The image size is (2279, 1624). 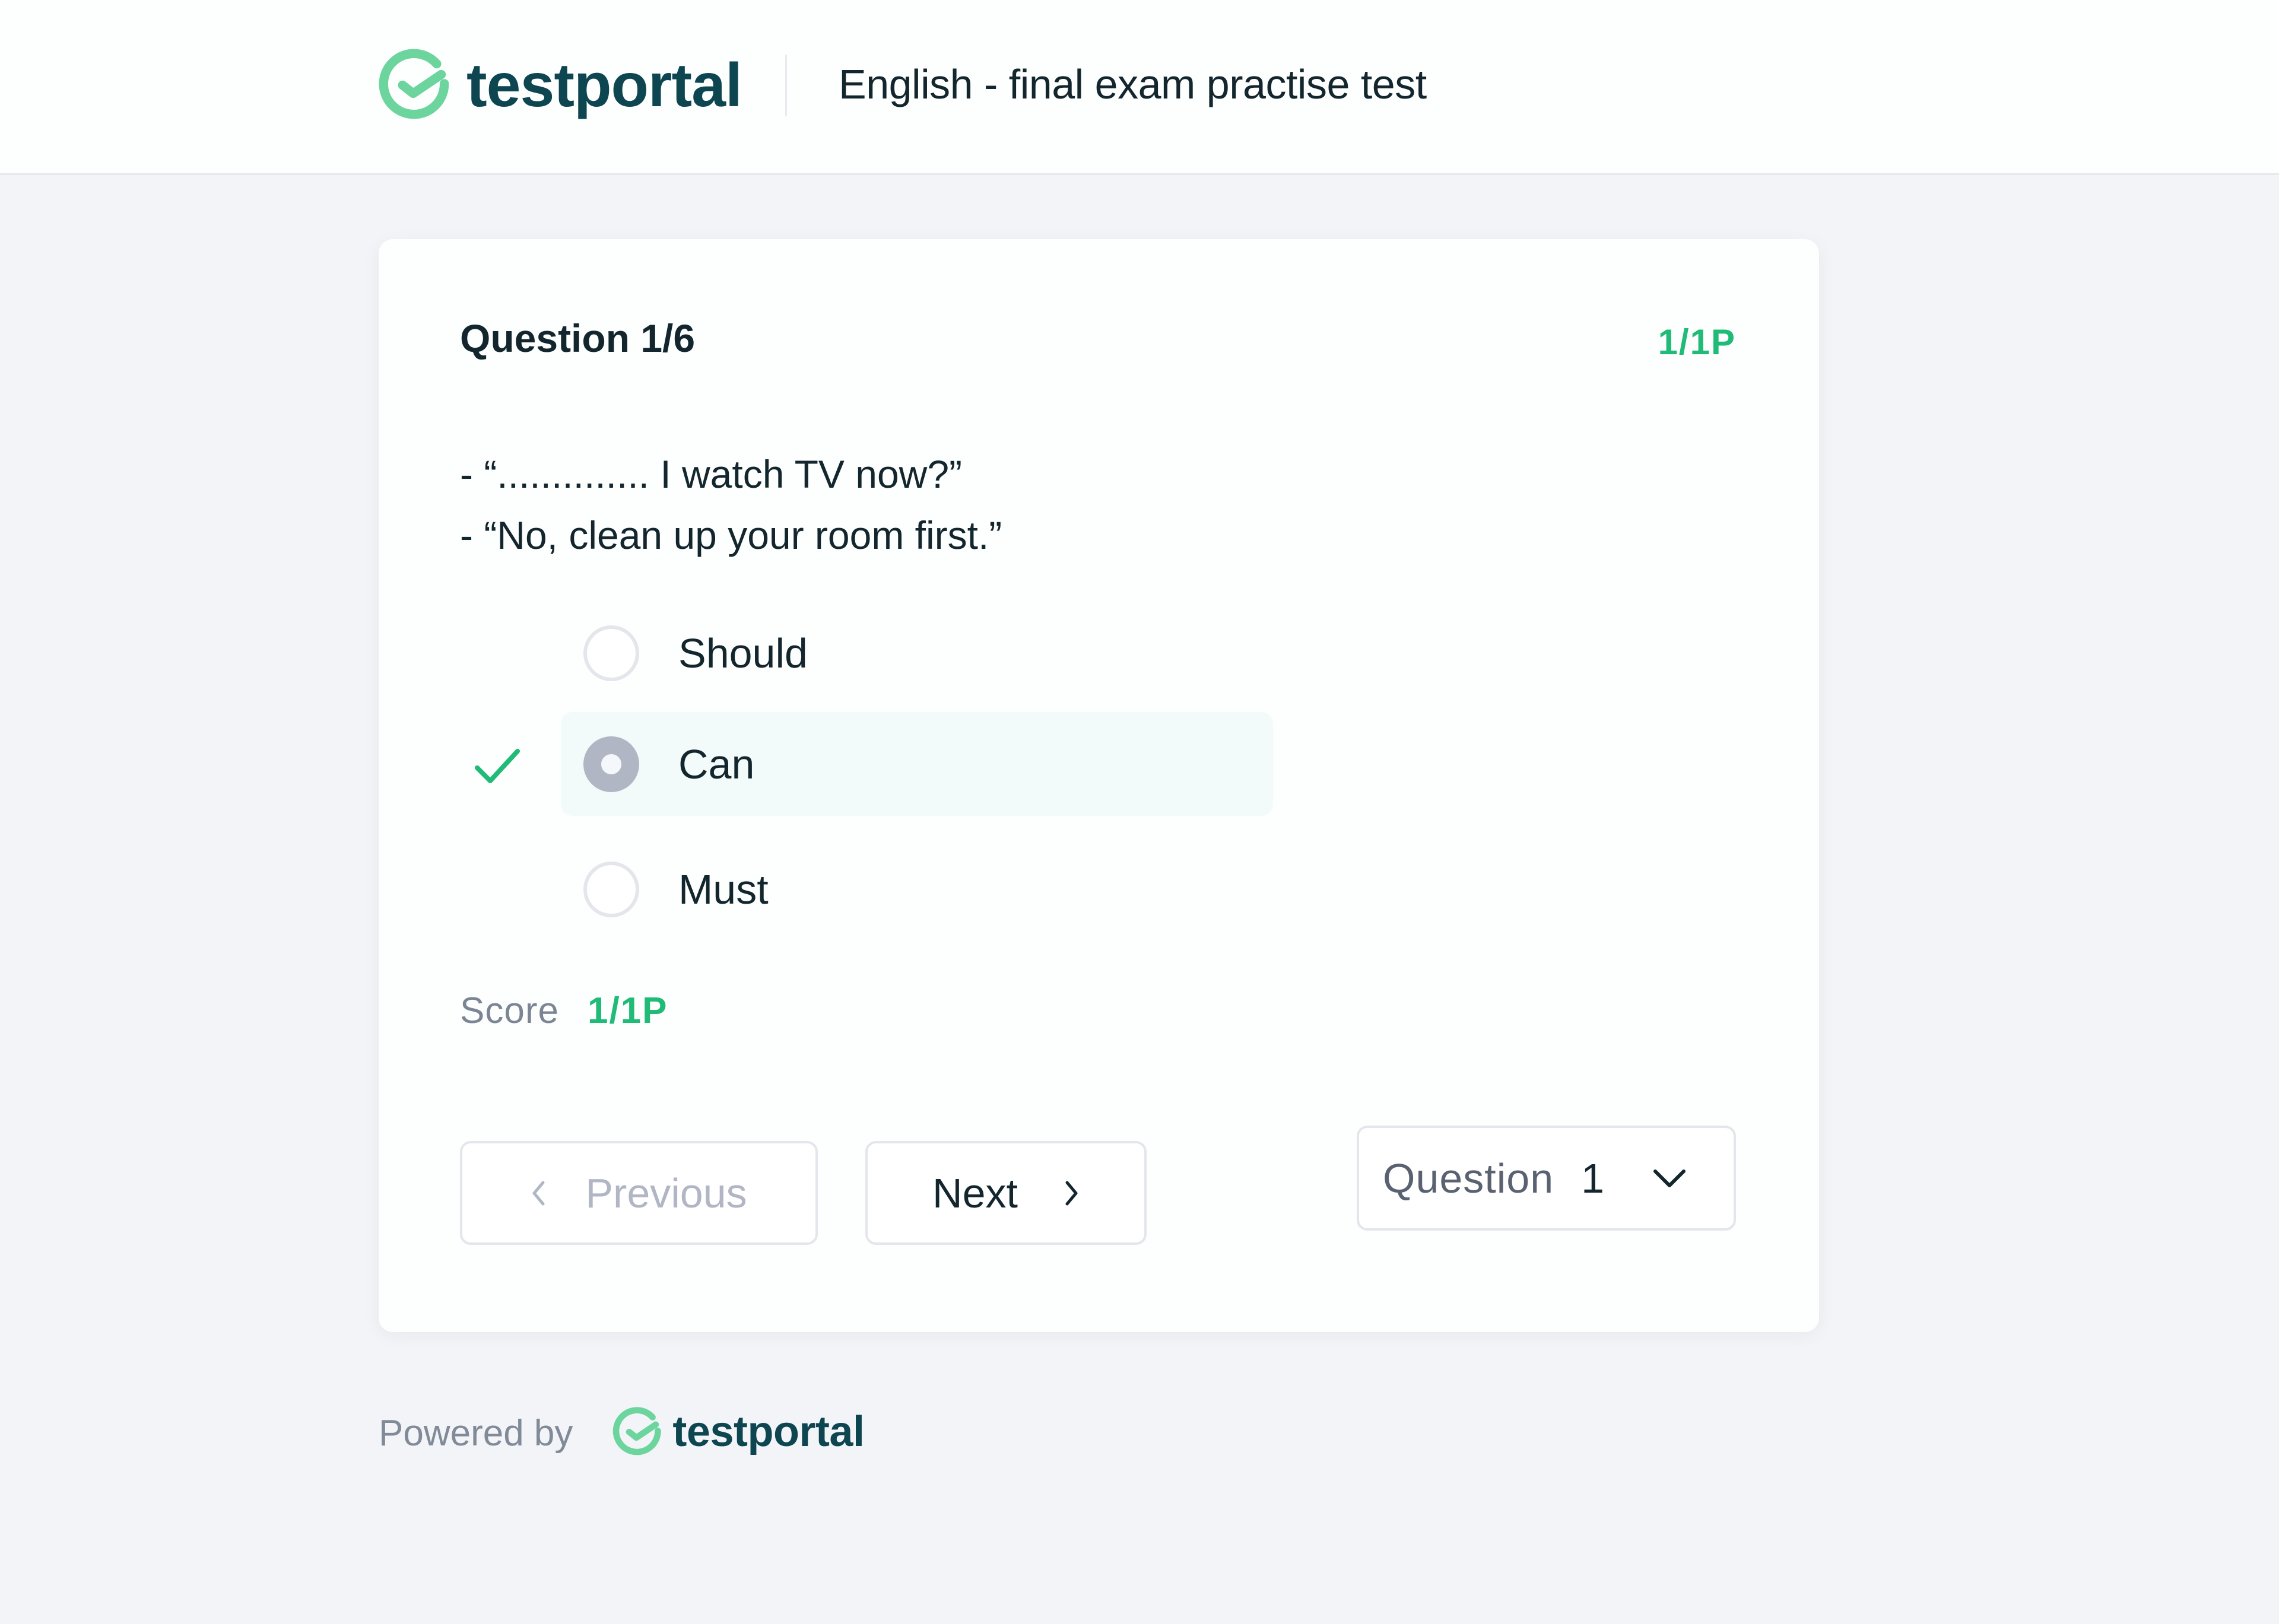 What do you see at coordinates (1697, 342) in the screenshot?
I see `question-points: 1/1P` at bounding box center [1697, 342].